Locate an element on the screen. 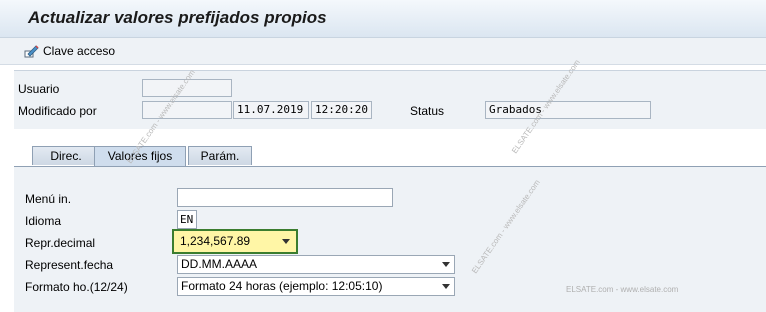 This screenshot has height=312, width=766. represent-fecha-label: Represent.fecha is located at coordinates (69, 265).